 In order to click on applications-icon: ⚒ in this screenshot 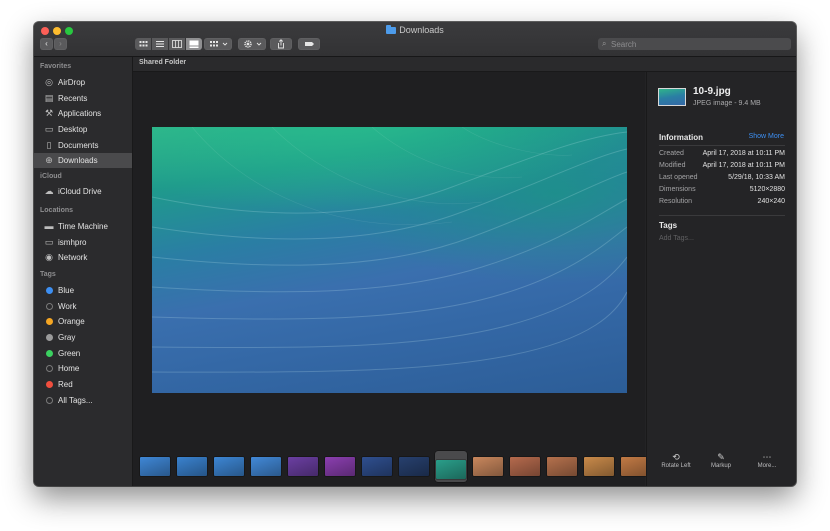, I will do `click(49, 113)`.